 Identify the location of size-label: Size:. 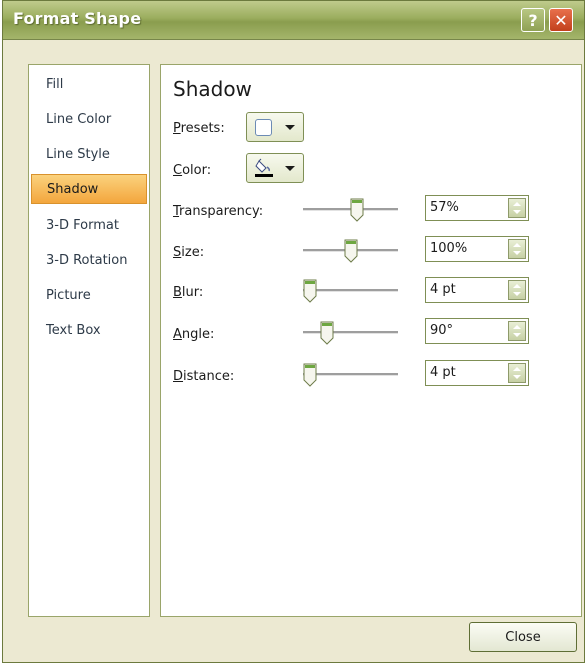
(189, 252).